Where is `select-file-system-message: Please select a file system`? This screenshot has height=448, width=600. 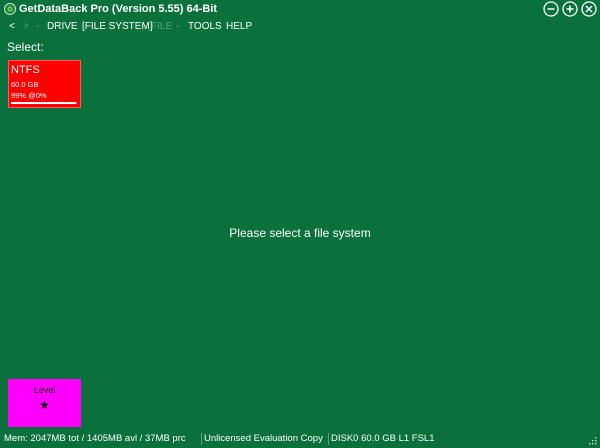 select-file-system-message: Please select a file system is located at coordinates (300, 233).